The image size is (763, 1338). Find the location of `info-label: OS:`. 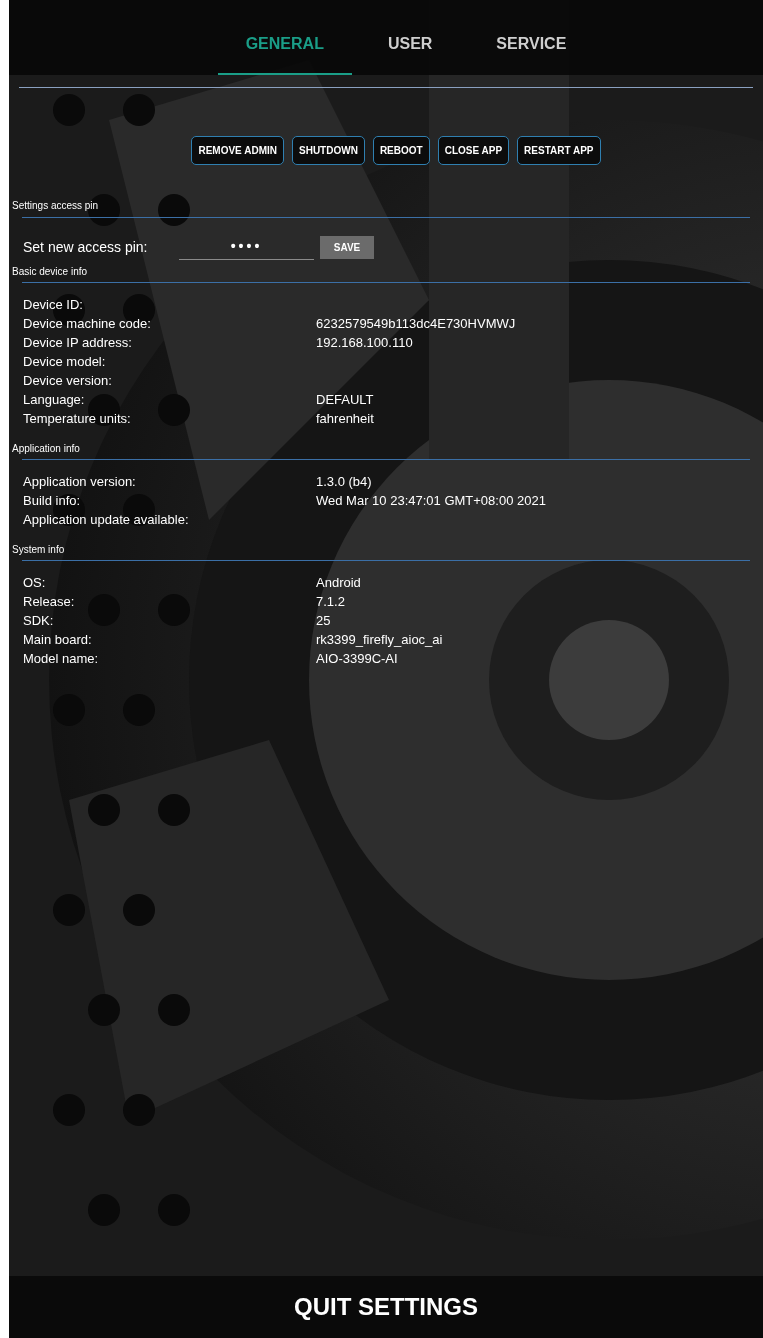

info-label: OS: is located at coordinates (35, 582).